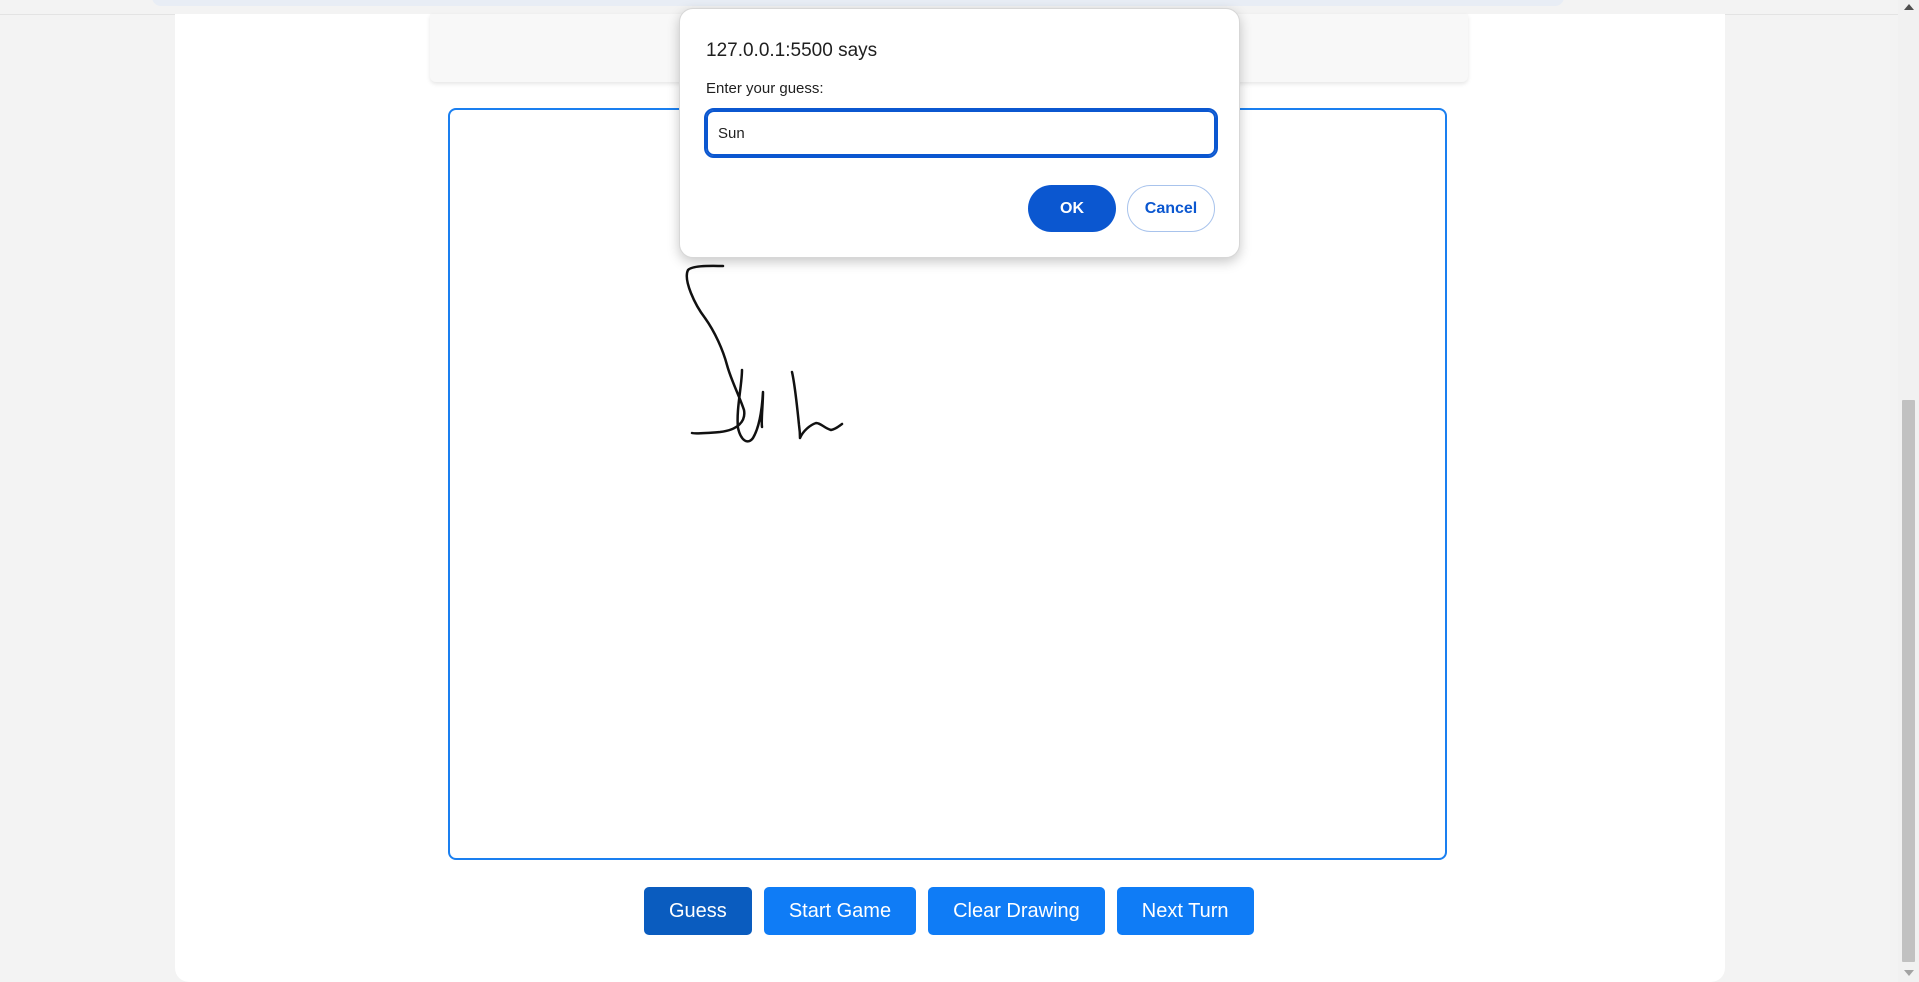  I want to click on cancel-button: Cancel, so click(1171, 208).